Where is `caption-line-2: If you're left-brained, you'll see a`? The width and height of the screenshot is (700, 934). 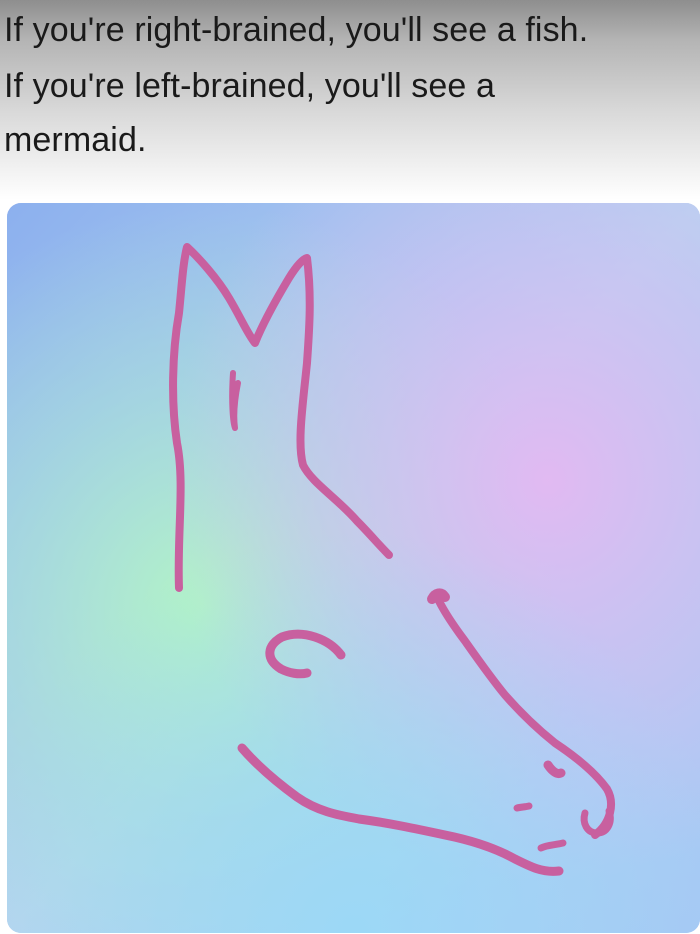
caption-line-2: If you're left-brained, you'll see a is located at coordinates (249, 86).